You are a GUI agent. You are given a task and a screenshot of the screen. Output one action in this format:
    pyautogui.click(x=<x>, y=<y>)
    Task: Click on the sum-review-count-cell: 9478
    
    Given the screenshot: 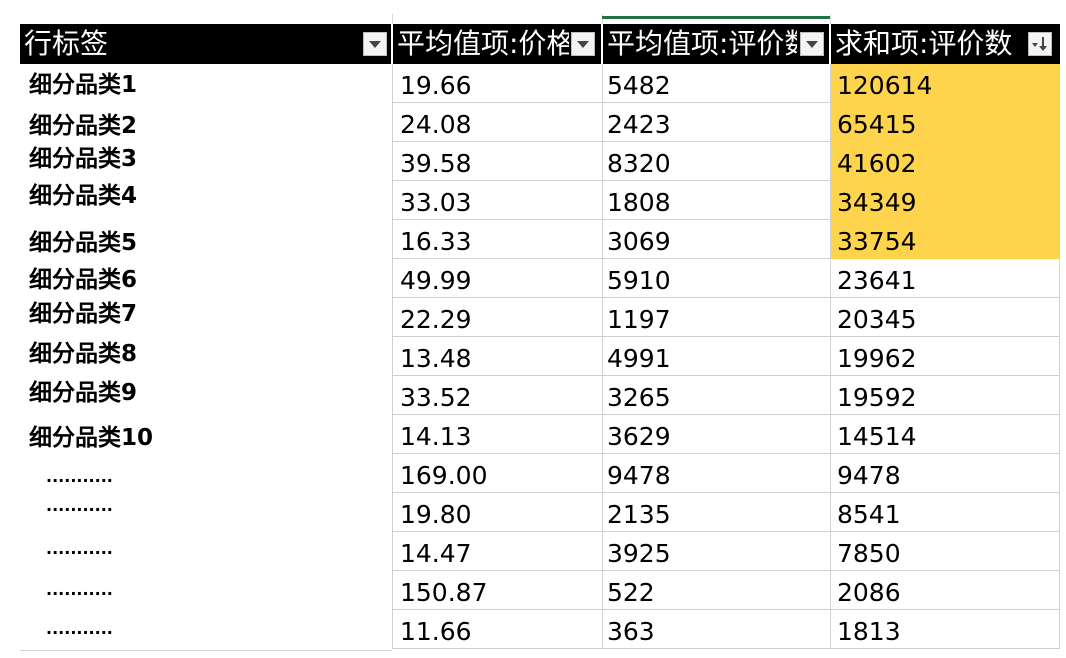 What is the action you would take?
    pyautogui.click(x=945, y=473)
    